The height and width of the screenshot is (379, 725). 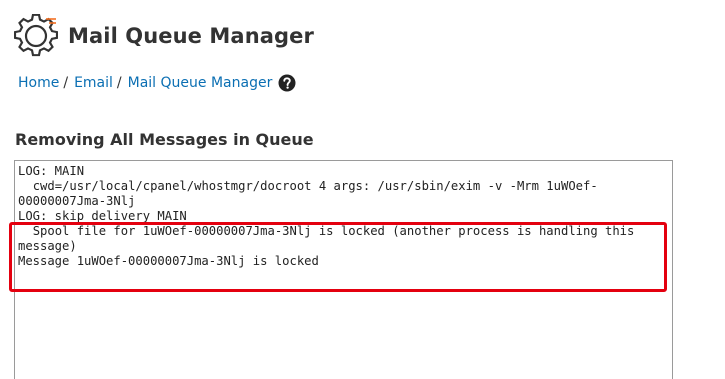 I want to click on breadcrumb: Home / Email / Mail Queue Manager, so click(x=157, y=83).